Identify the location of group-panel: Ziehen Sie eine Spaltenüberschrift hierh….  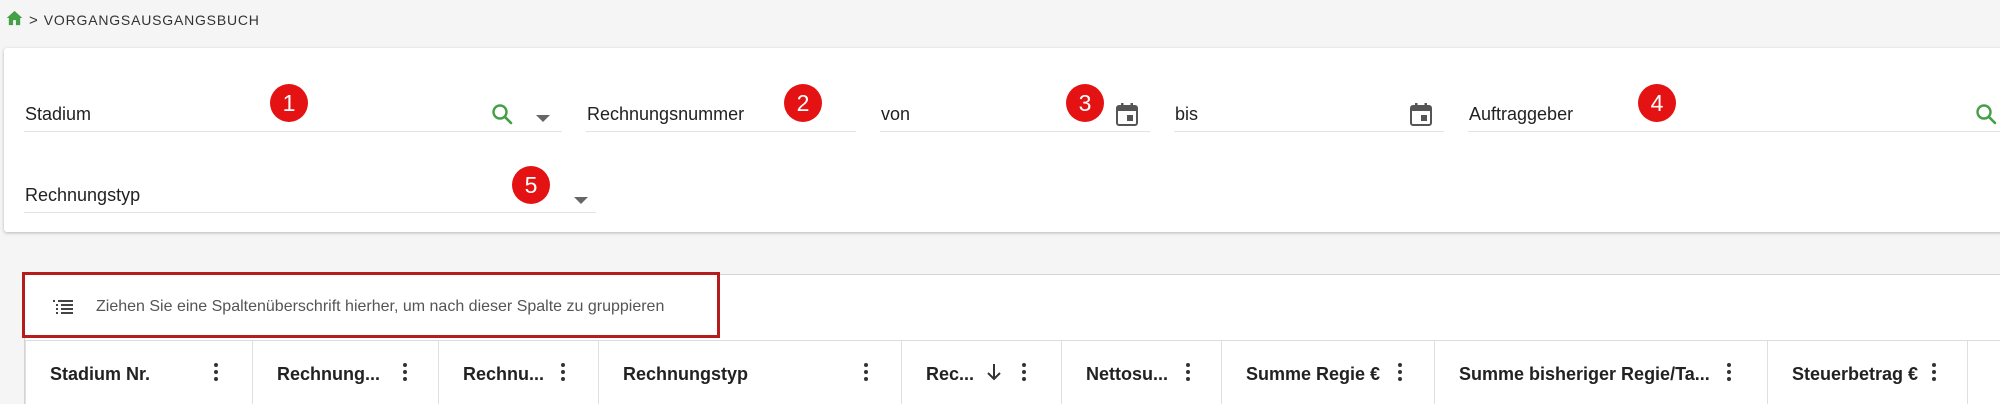
(371, 305).